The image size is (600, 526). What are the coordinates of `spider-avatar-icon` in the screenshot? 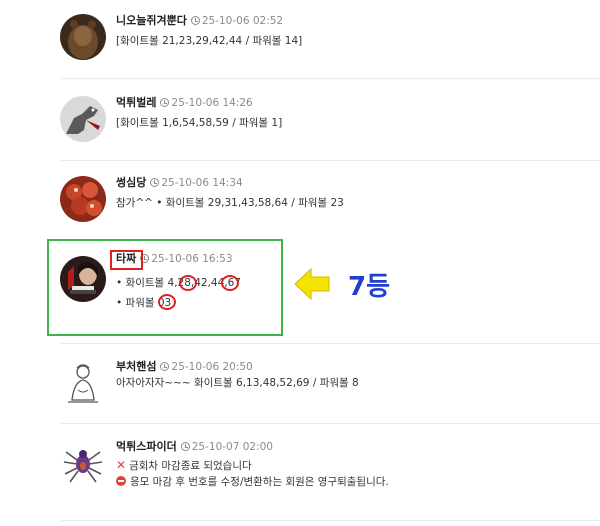 It's located at (83, 463).